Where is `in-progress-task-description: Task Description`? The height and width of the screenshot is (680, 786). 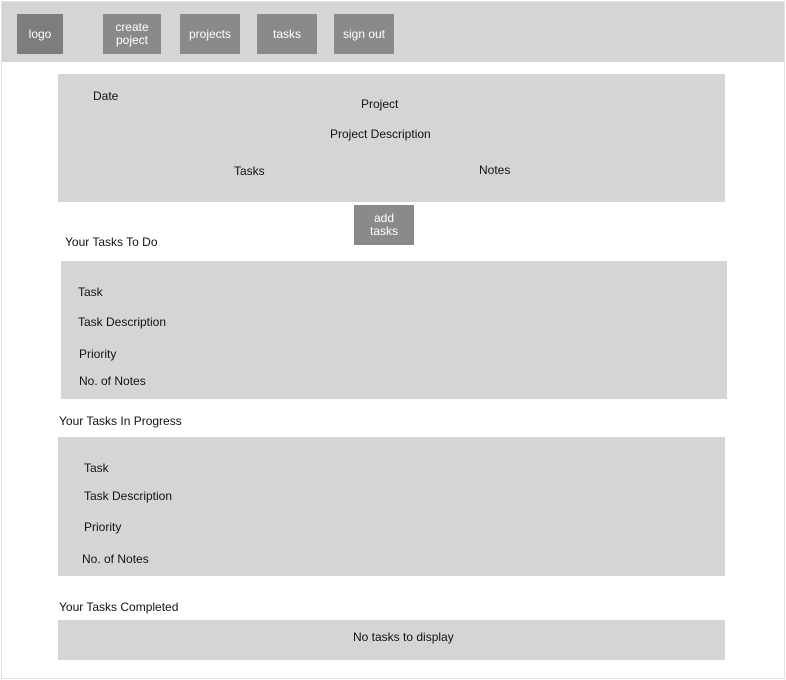 in-progress-task-description: Task Description is located at coordinates (128, 496).